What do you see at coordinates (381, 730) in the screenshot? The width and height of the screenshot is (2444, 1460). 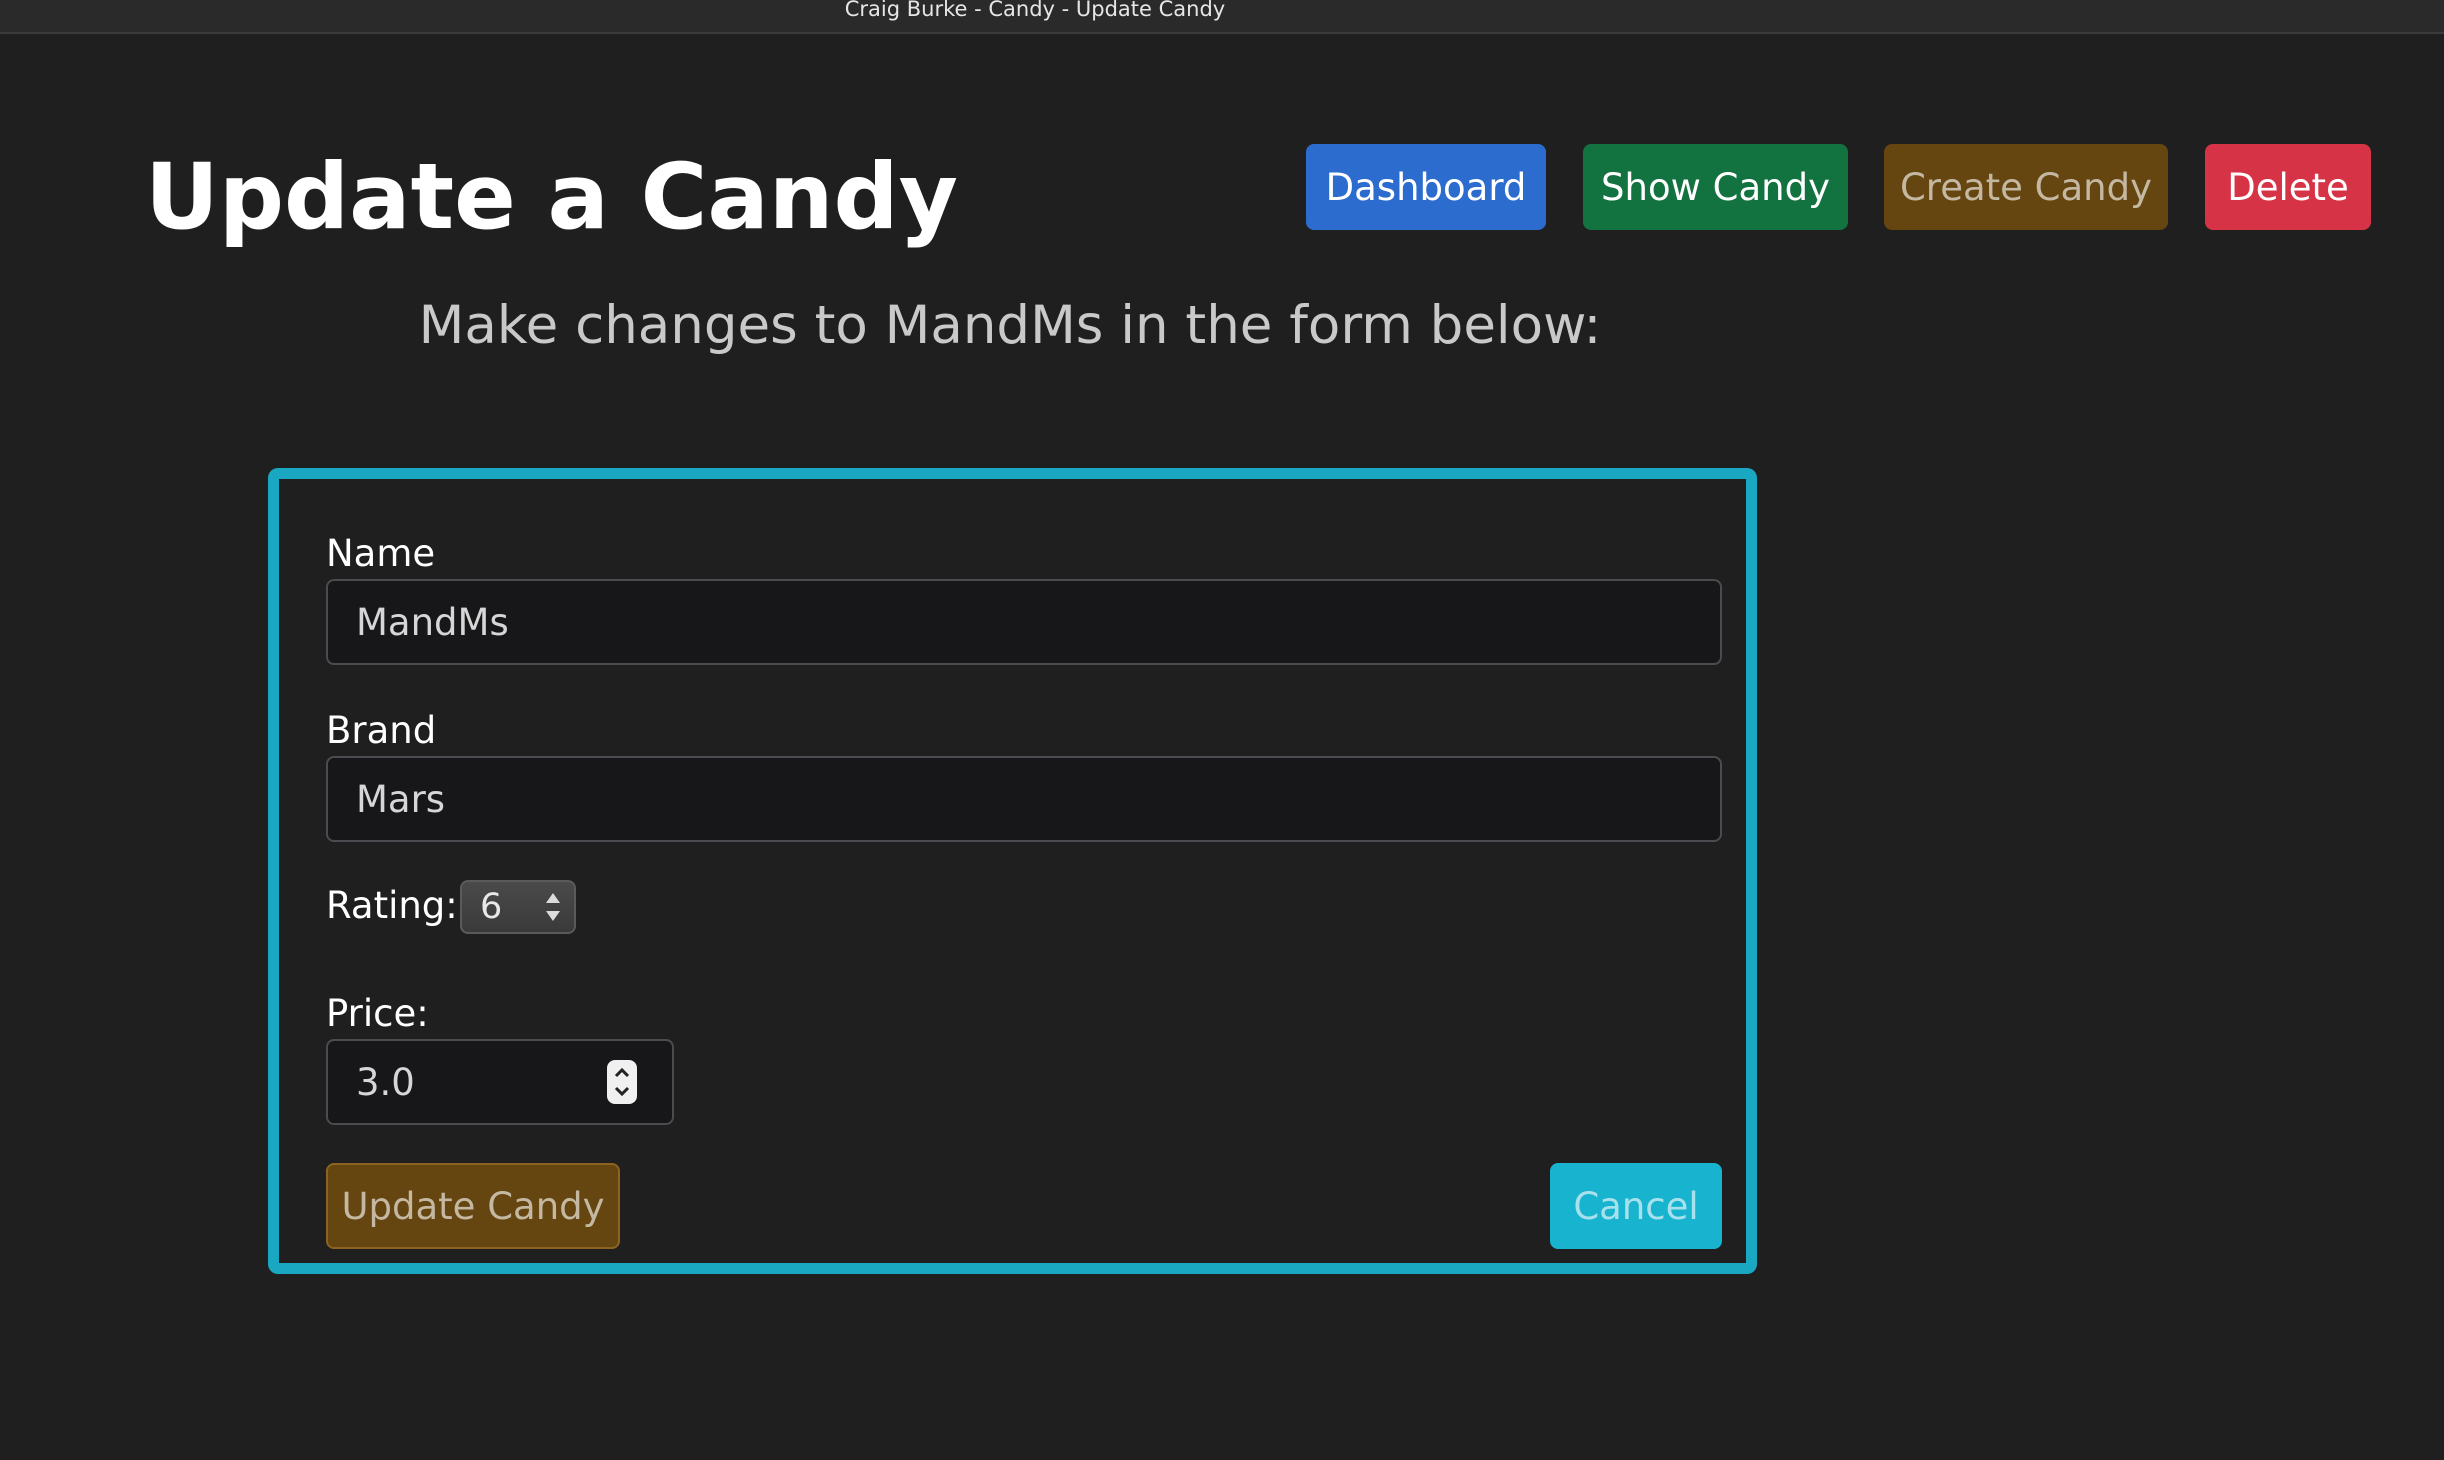 I see `brand-label: Brand` at bounding box center [381, 730].